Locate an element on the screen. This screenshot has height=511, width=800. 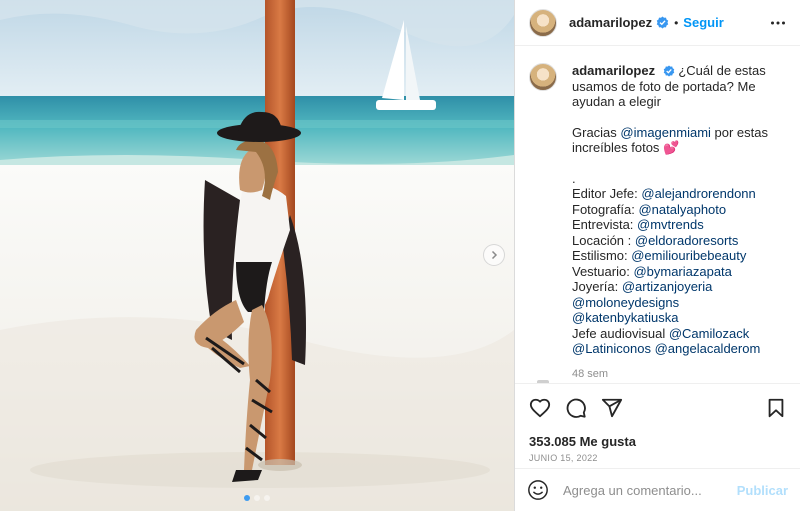
share-button is located at coordinates (612, 408).